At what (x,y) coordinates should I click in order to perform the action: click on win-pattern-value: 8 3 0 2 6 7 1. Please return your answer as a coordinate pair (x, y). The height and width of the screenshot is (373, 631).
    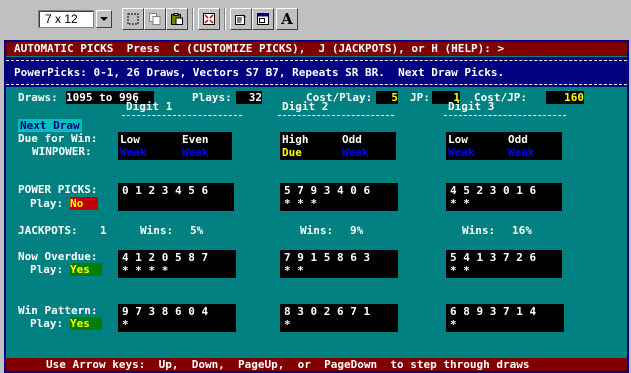
    Looking at the image, I should click on (327, 311).